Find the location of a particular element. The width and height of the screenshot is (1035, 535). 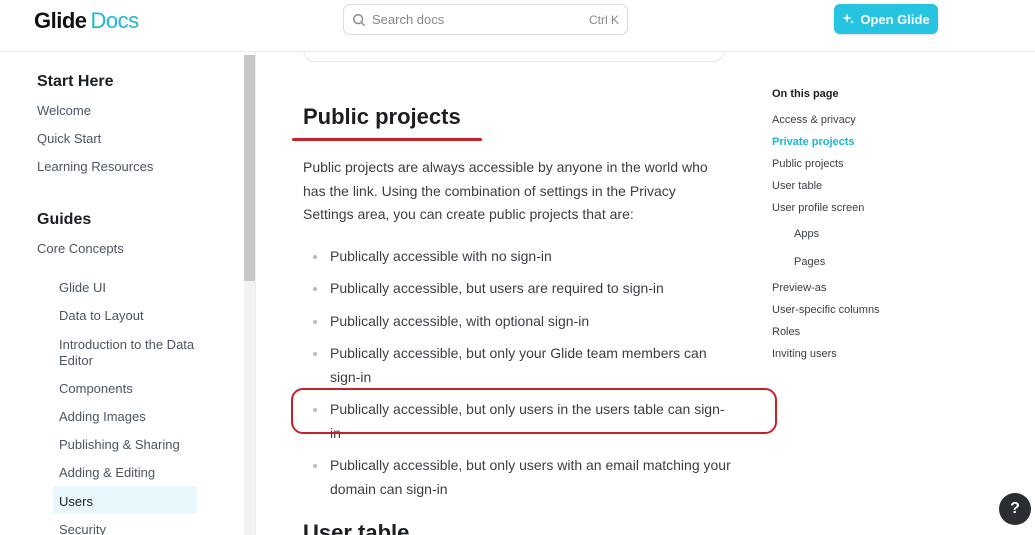

sidebar-item-security: Security is located at coordinates (134, 528).